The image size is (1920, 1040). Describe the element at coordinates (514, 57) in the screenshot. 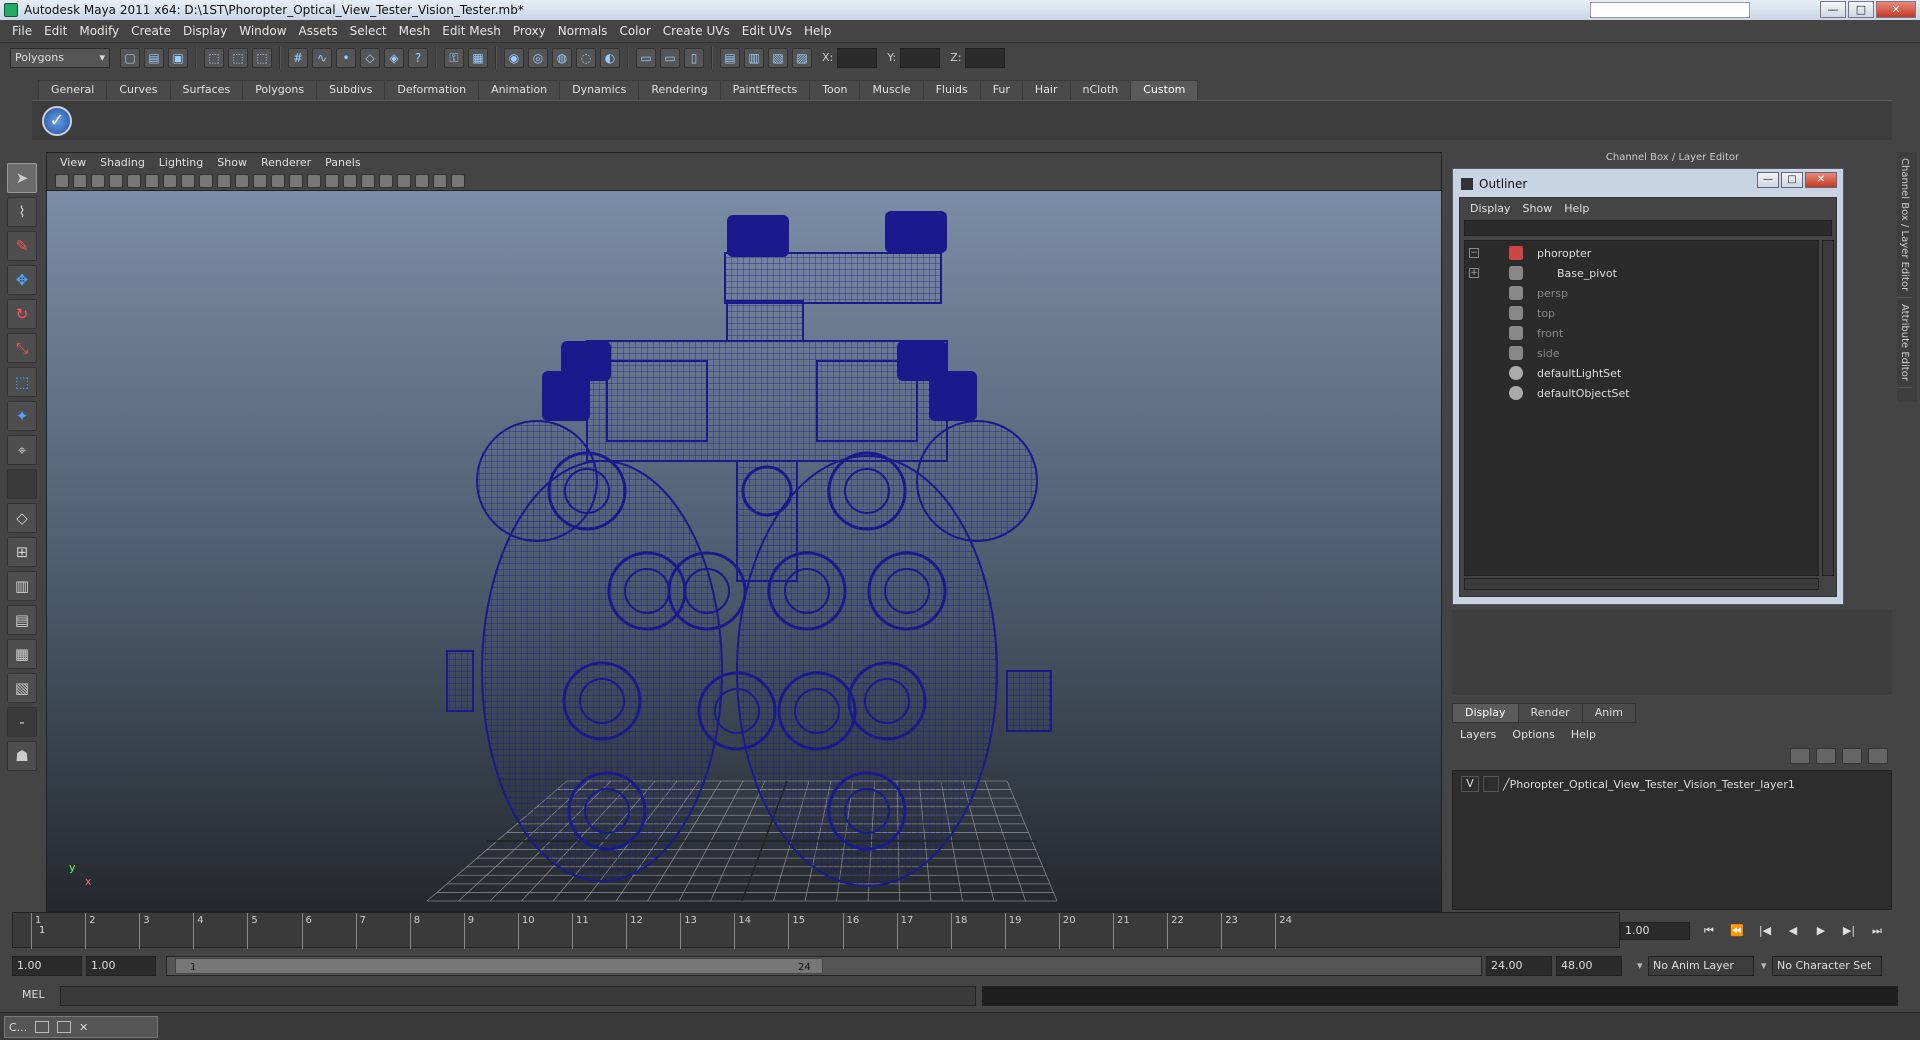

I see `render-frame-icon: ◉` at that location.